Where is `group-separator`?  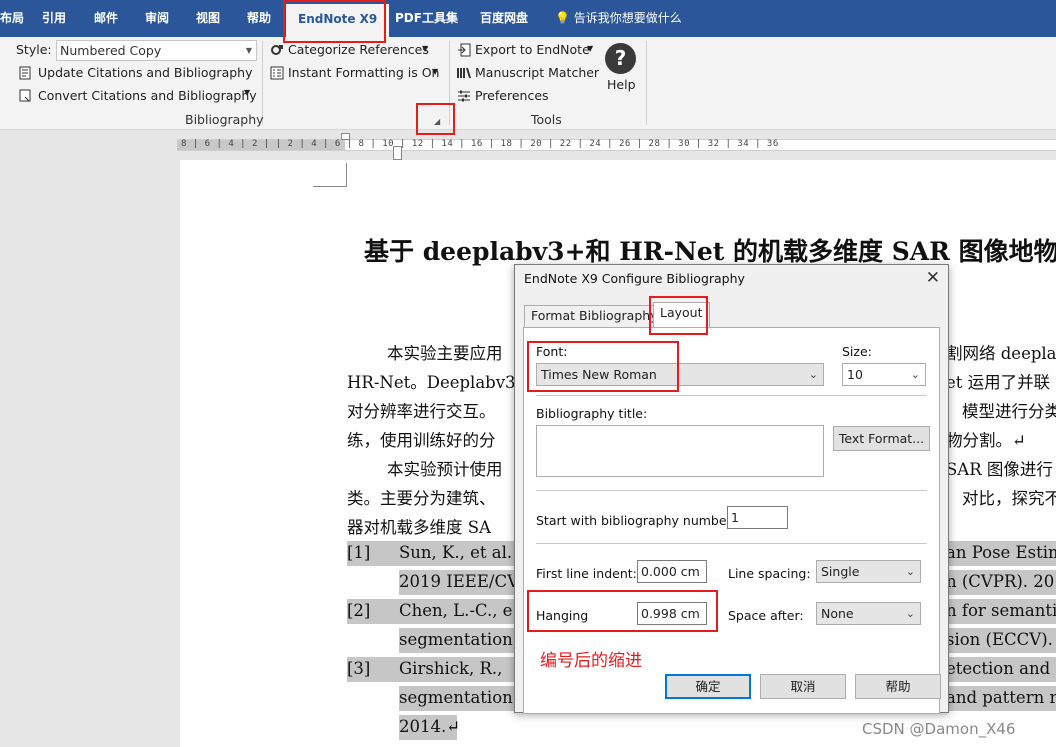 group-separator is located at coordinates (449, 83).